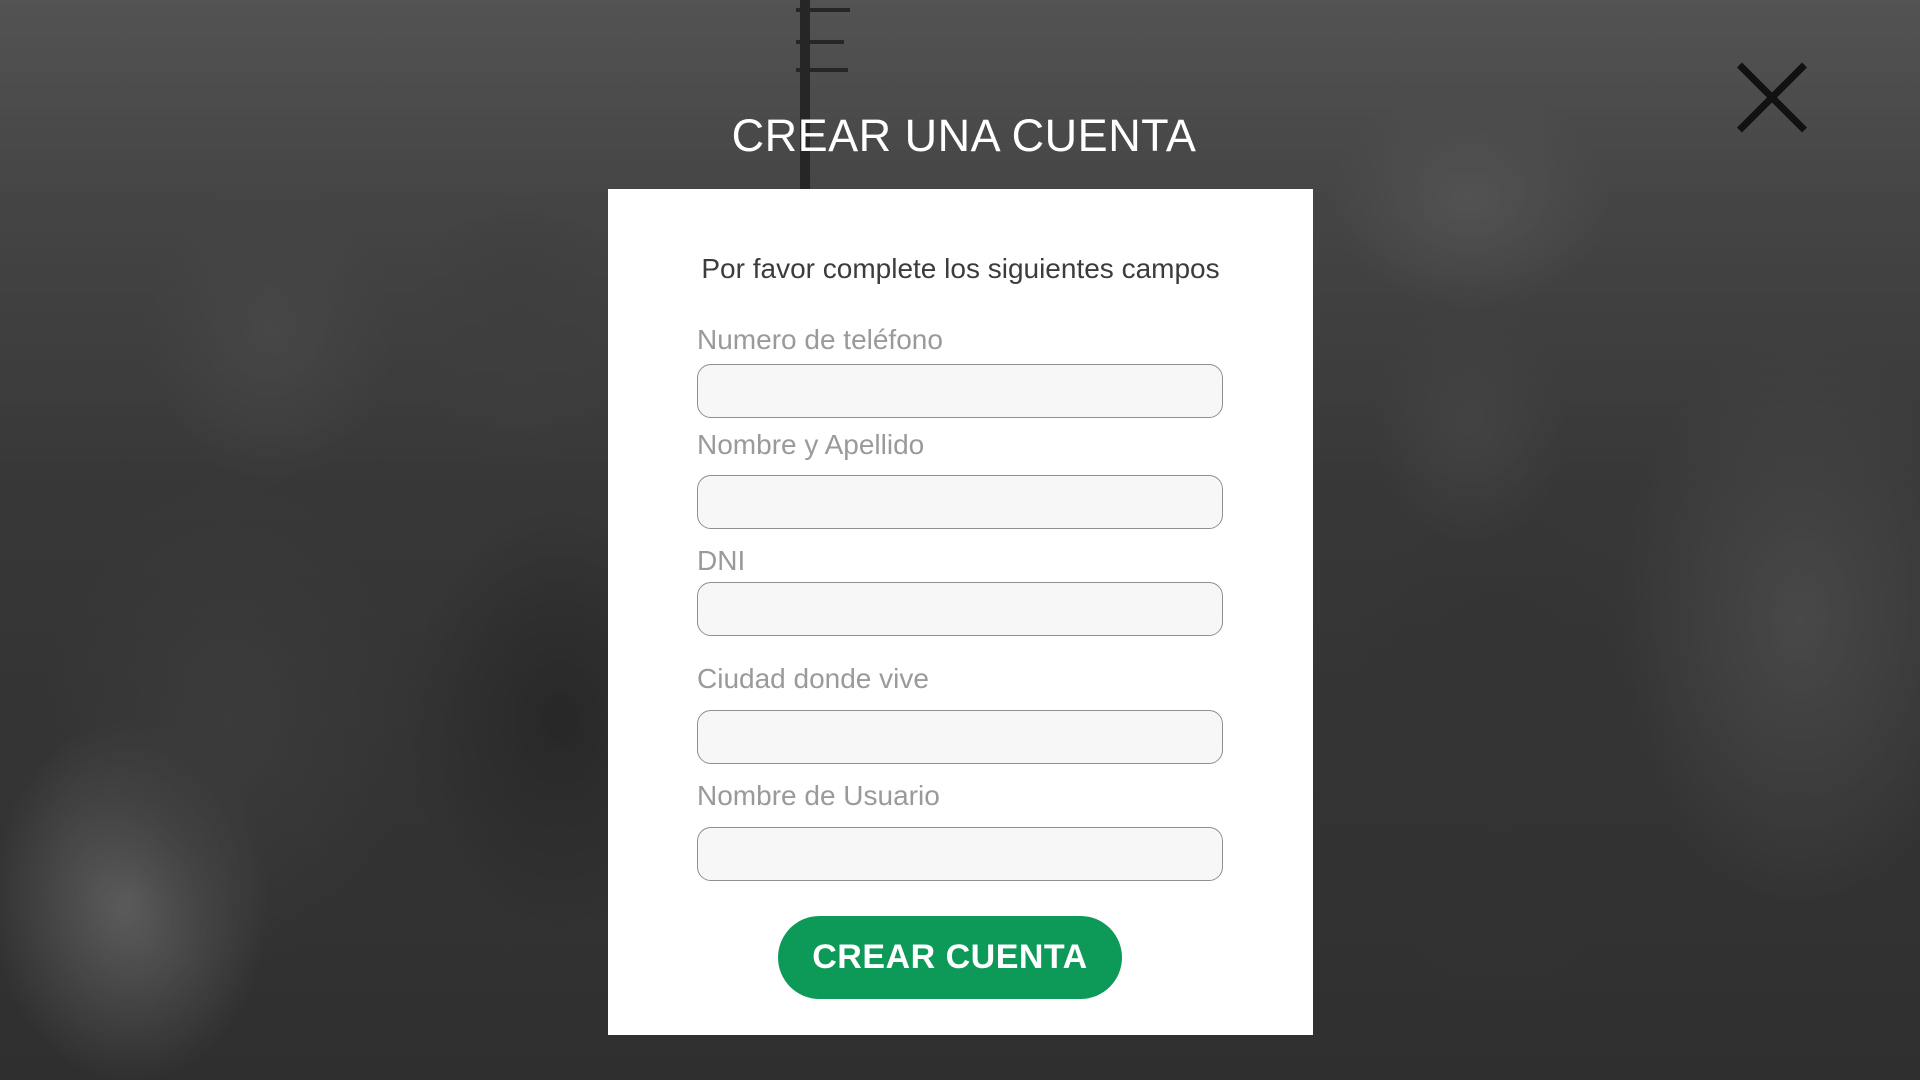  I want to click on city-field-label: Ciudad donde vive, so click(813, 678).